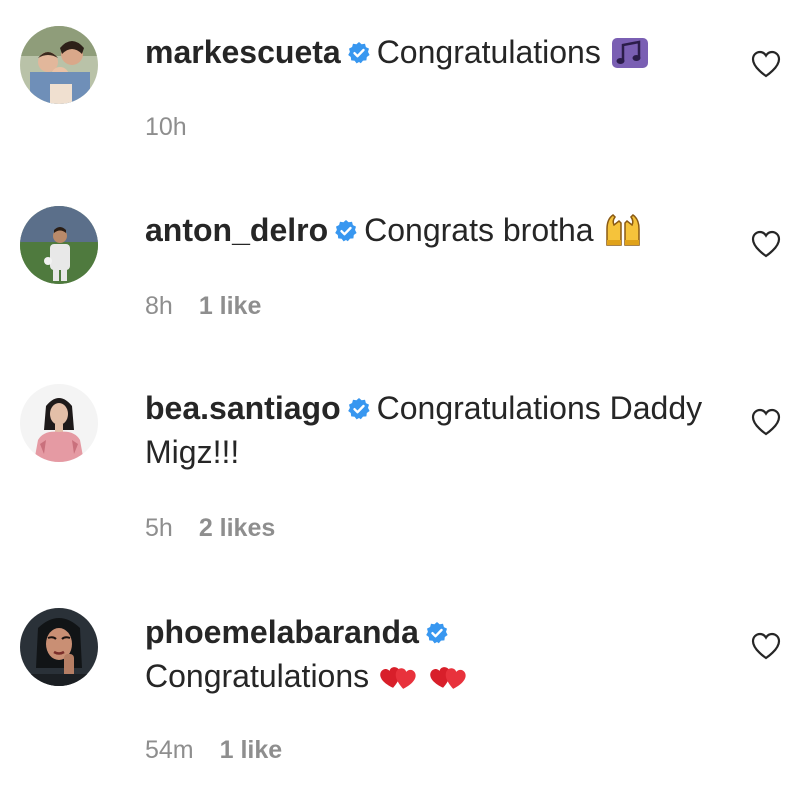 This screenshot has width=800, height=793. Describe the element at coordinates (213, 750) in the screenshot. I see `comment-meta: 54m 1 like` at that location.